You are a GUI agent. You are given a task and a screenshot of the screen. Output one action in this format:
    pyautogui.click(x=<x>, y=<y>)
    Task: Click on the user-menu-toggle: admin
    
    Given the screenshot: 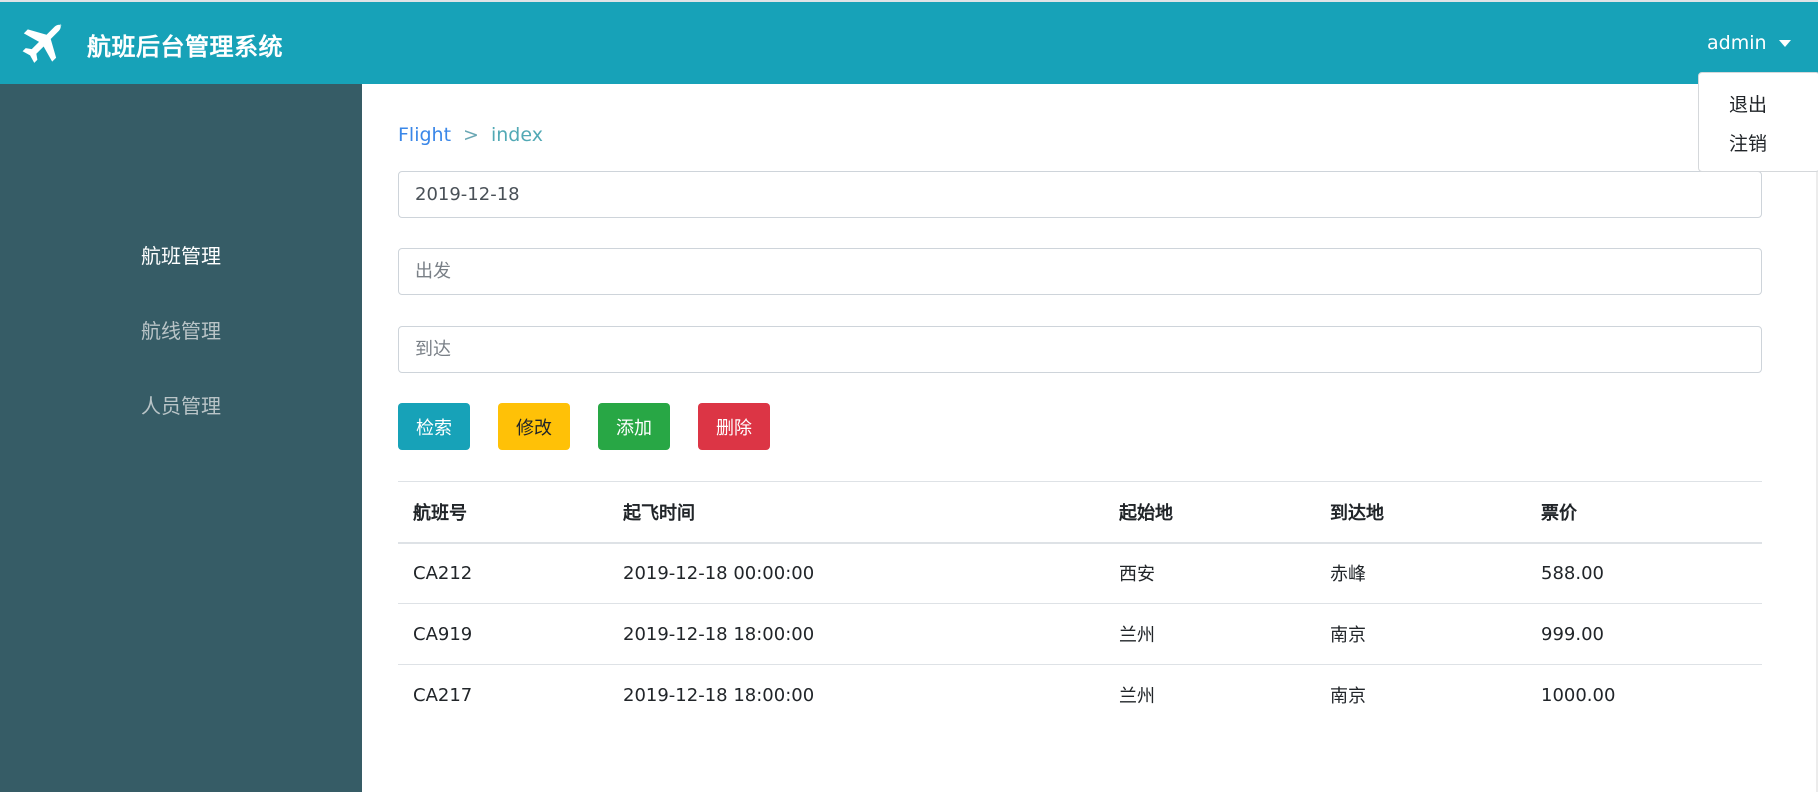 What is the action you would take?
    pyautogui.click(x=1749, y=43)
    